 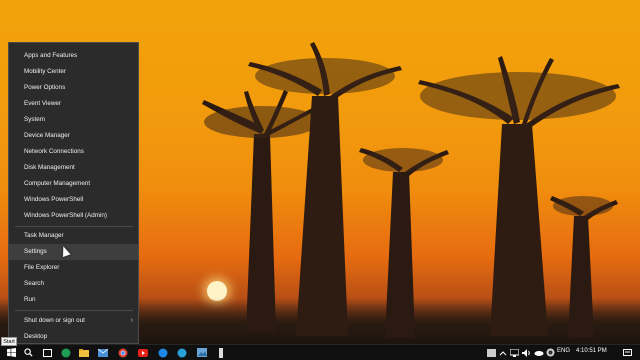 I want to click on menu-item-label: Shut down or sign out, so click(x=54, y=320).